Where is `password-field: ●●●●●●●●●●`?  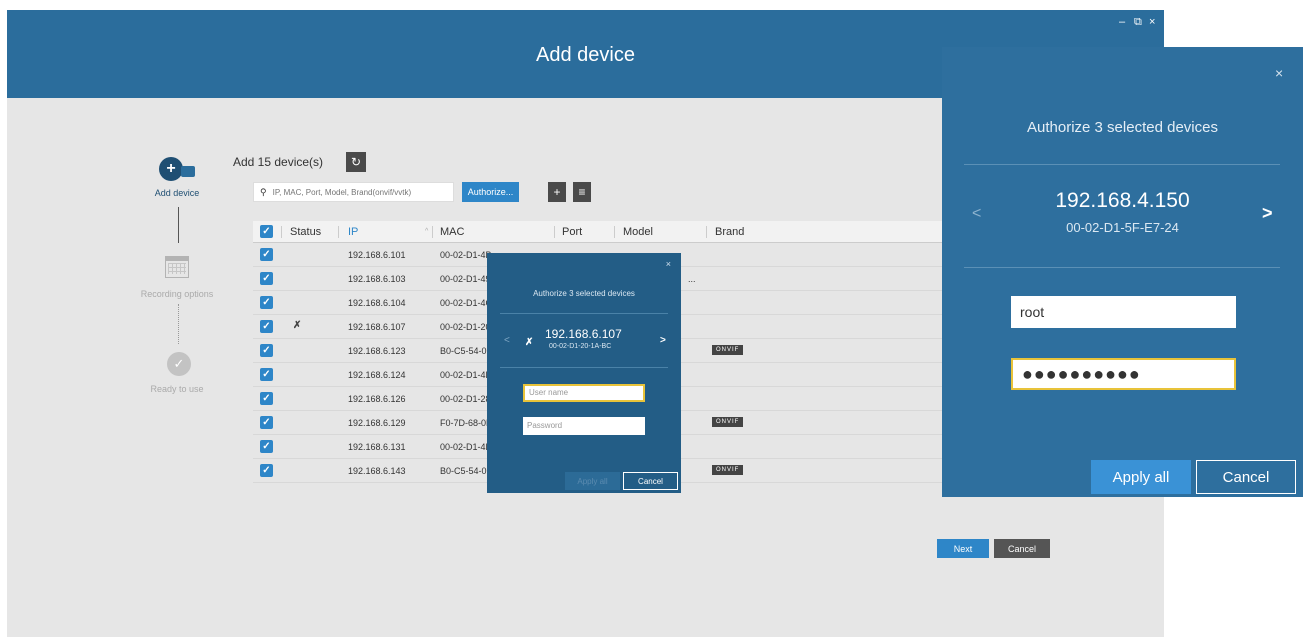
password-field: ●●●●●●●●●● is located at coordinates (1123, 374).